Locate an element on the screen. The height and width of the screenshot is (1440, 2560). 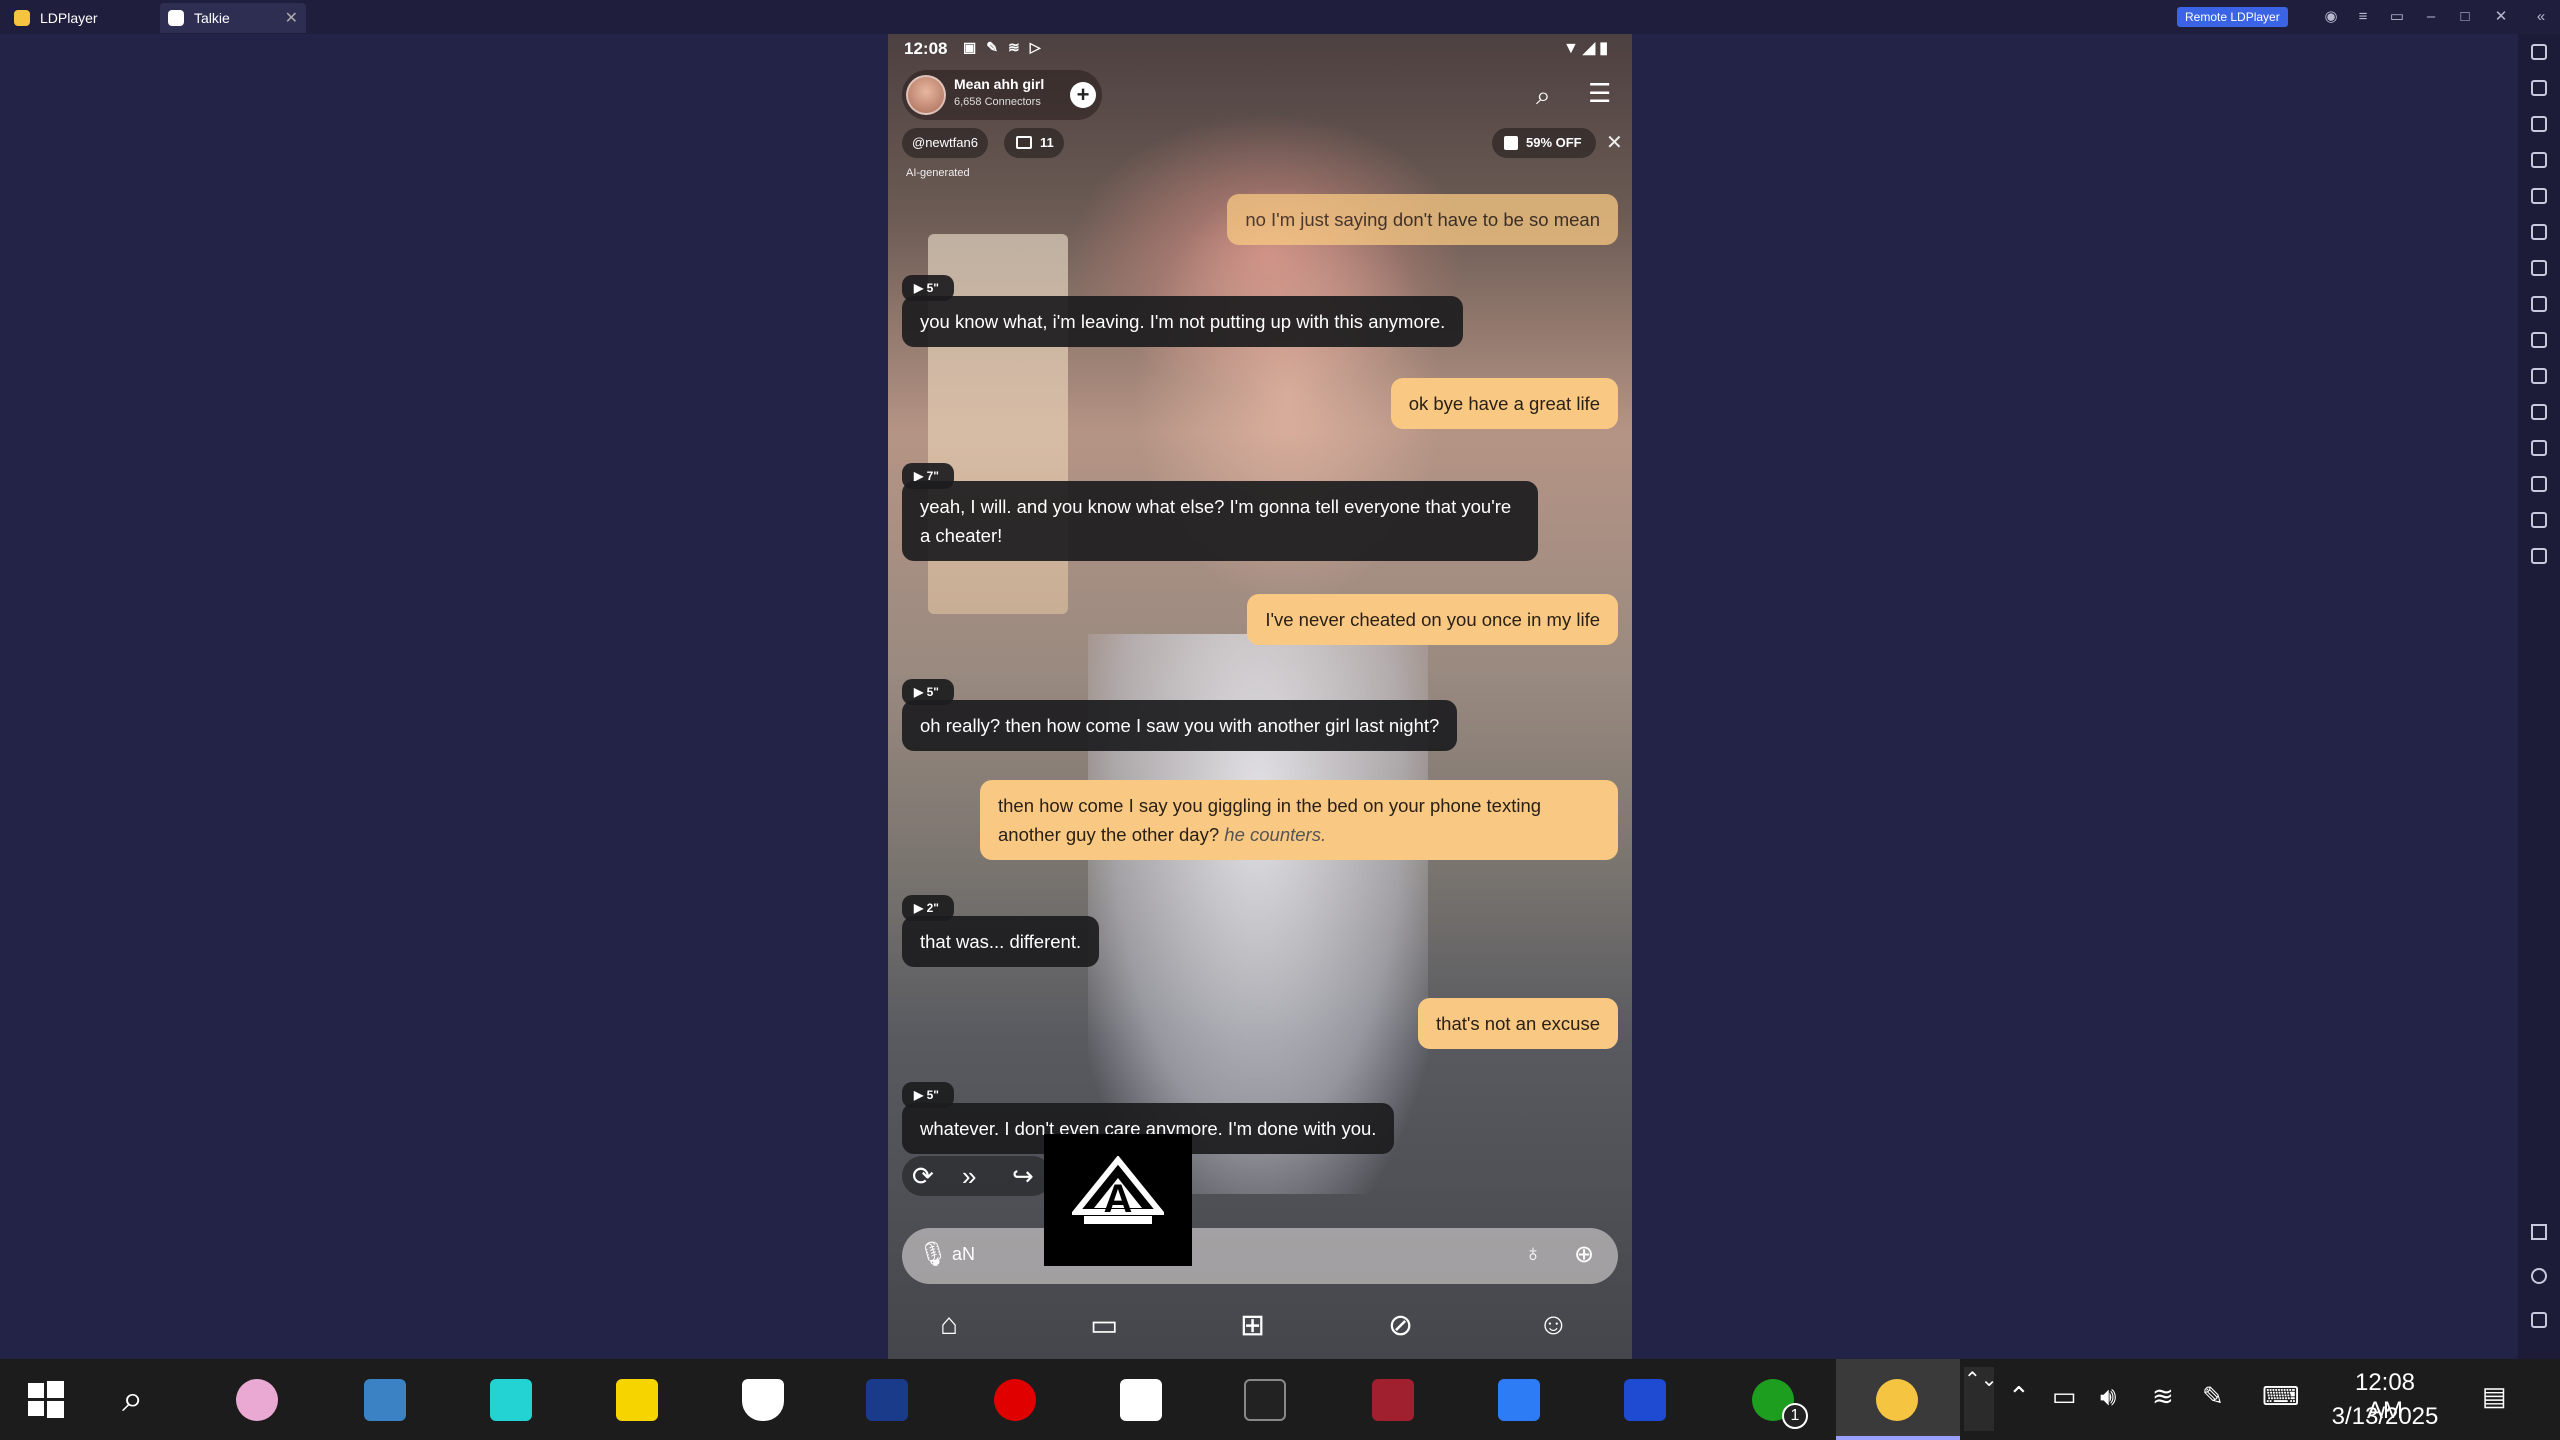
clock-date: 3/13/2025 is located at coordinates (2385, 1417).